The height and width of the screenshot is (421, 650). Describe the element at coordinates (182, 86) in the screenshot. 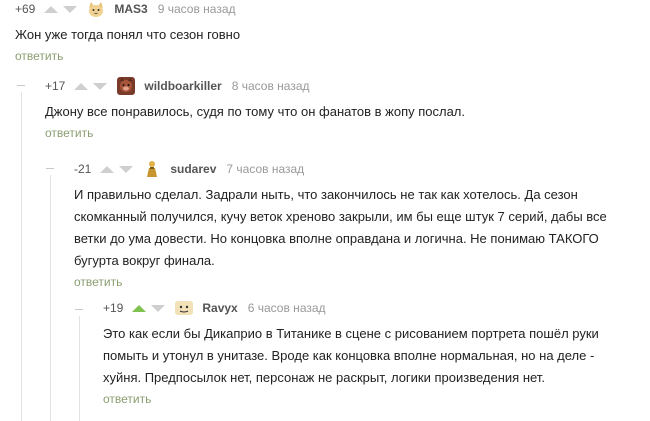

I see `comment-author: wildboarkiller` at that location.